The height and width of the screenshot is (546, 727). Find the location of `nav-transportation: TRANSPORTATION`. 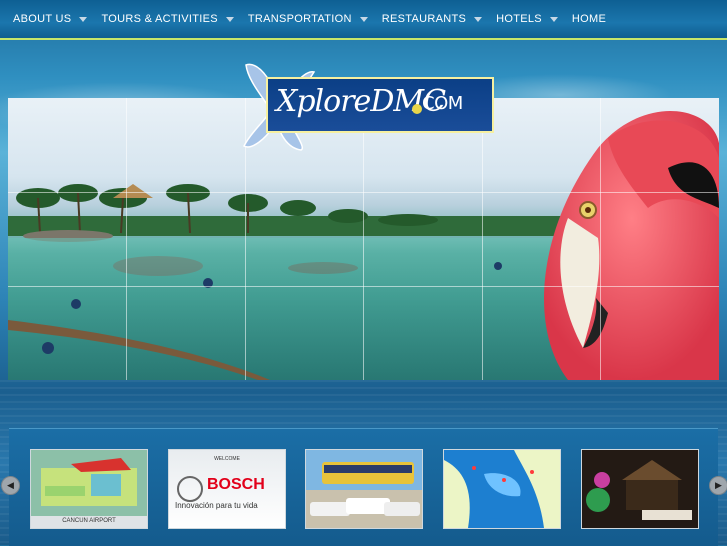

nav-transportation: TRANSPORTATION is located at coordinates (307, 19).